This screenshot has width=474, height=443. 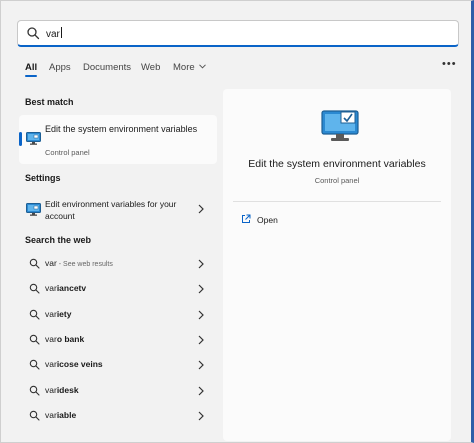 I want to click on divider, so click(x=337, y=201).